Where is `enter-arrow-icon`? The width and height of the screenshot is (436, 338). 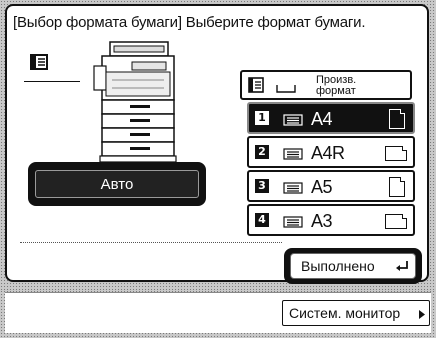 enter-arrow-icon is located at coordinates (402, 266).